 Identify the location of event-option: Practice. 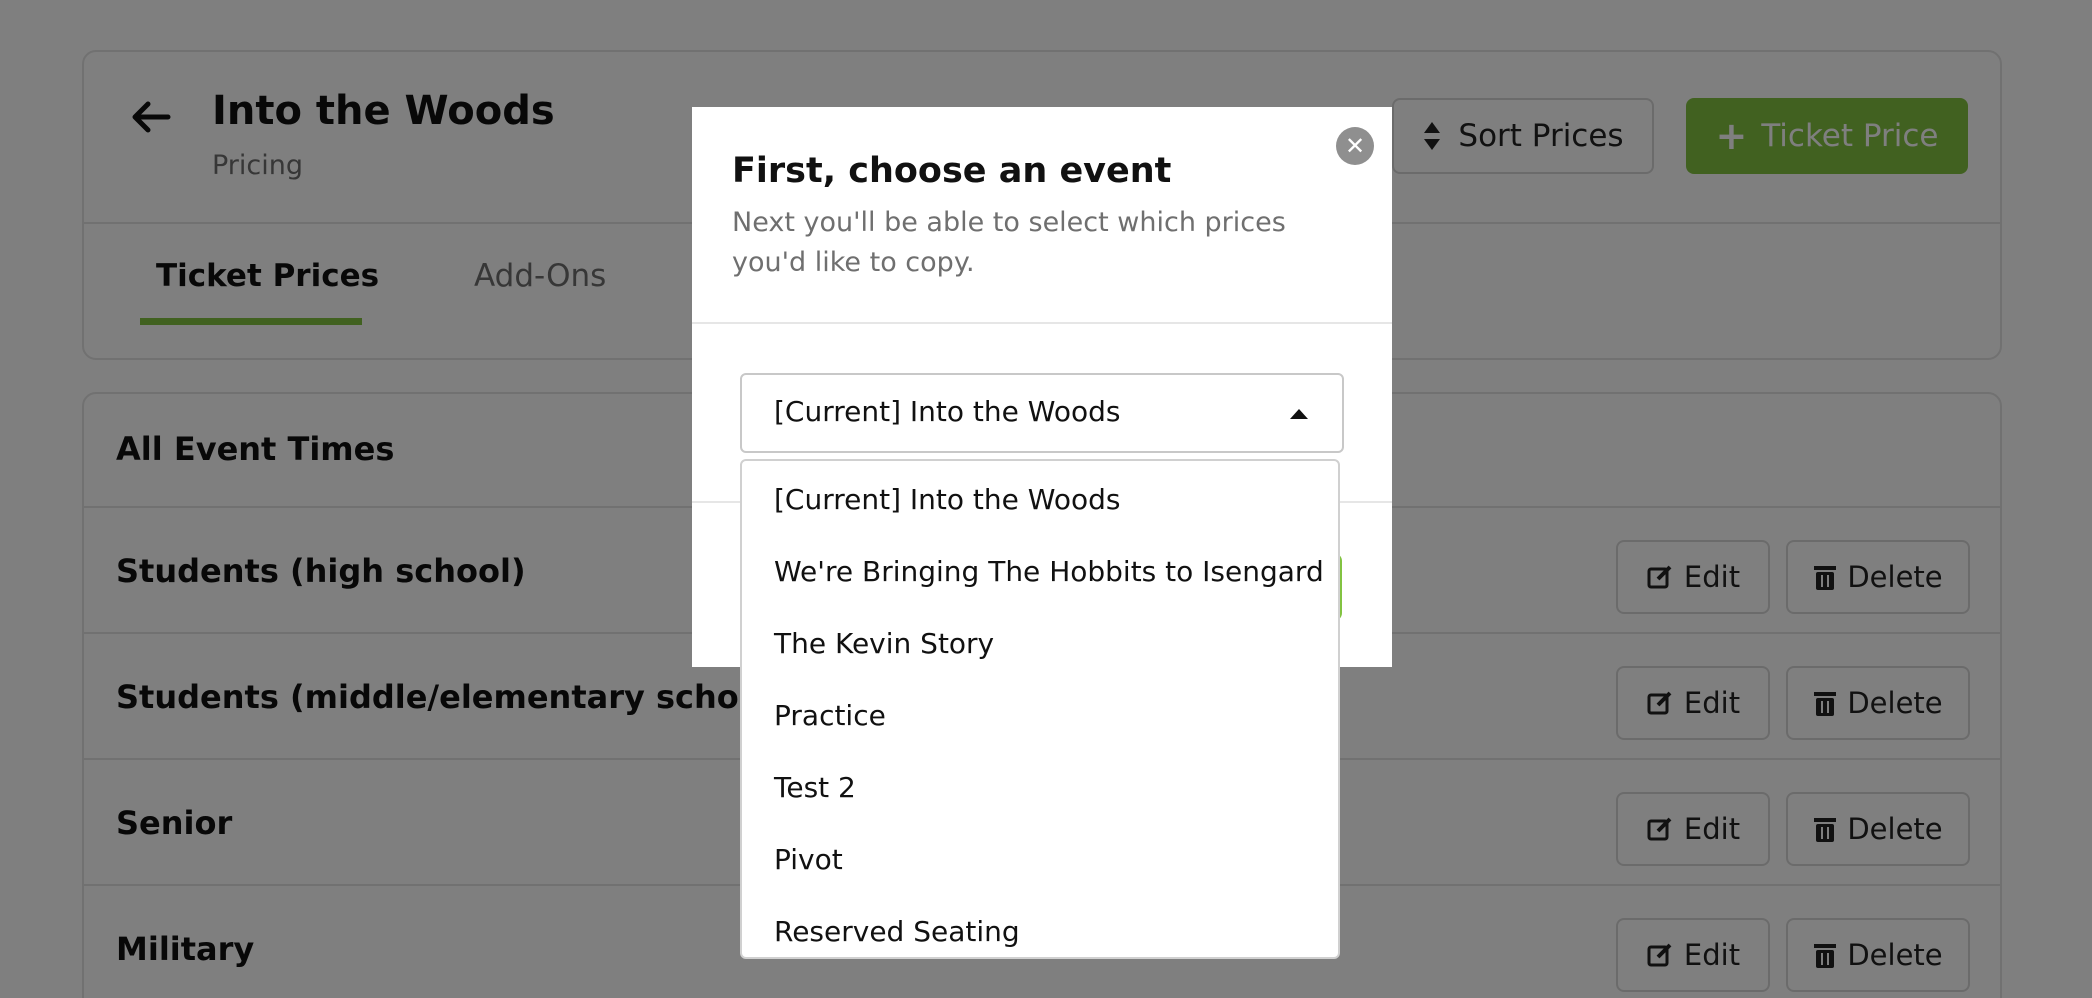
(1040, 715).